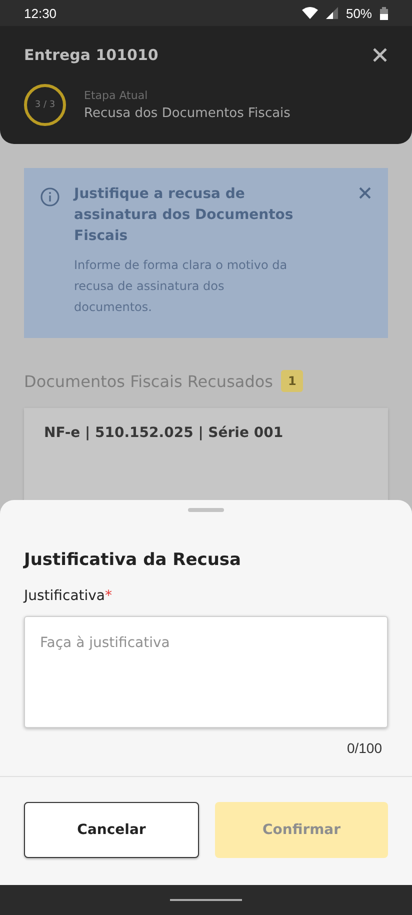 This screenshot has height=915, width=412. What do you see at coordinates (310, 13) in the screenshot?
I see `wifi-icon` at bounding box center [310, 13].